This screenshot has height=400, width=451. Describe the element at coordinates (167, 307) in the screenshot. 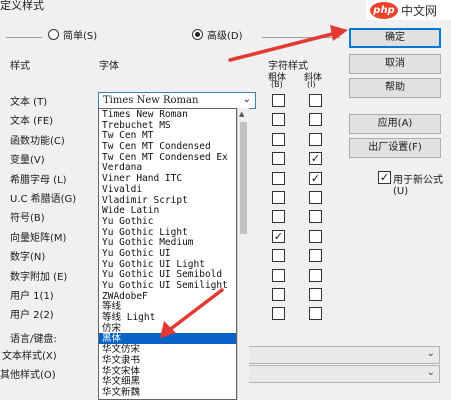

I see `font-option: 等线` at that location.